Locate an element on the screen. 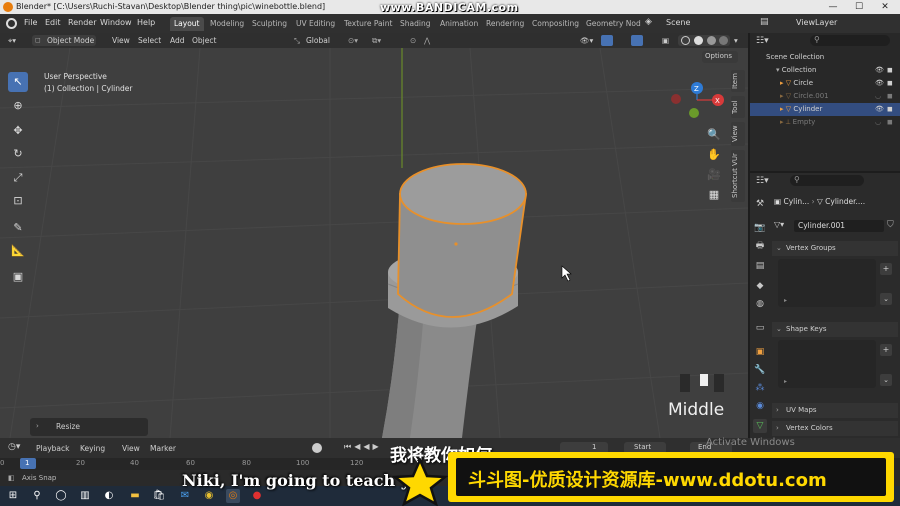 The height and width of the screenshot is (506, 900). ortho-grid-icon: ▦ is located at coordinates (714, 195).